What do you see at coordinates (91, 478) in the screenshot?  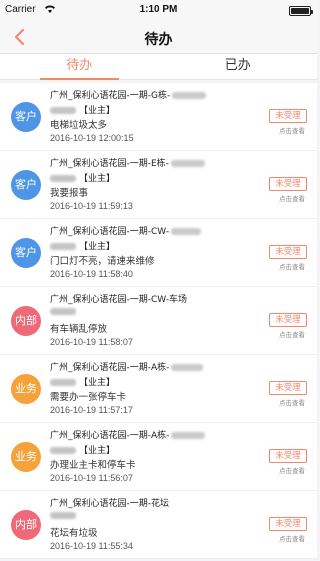 I see `timestamp: 2016-10-19 11:56:07` at bounding box center [91, 478].